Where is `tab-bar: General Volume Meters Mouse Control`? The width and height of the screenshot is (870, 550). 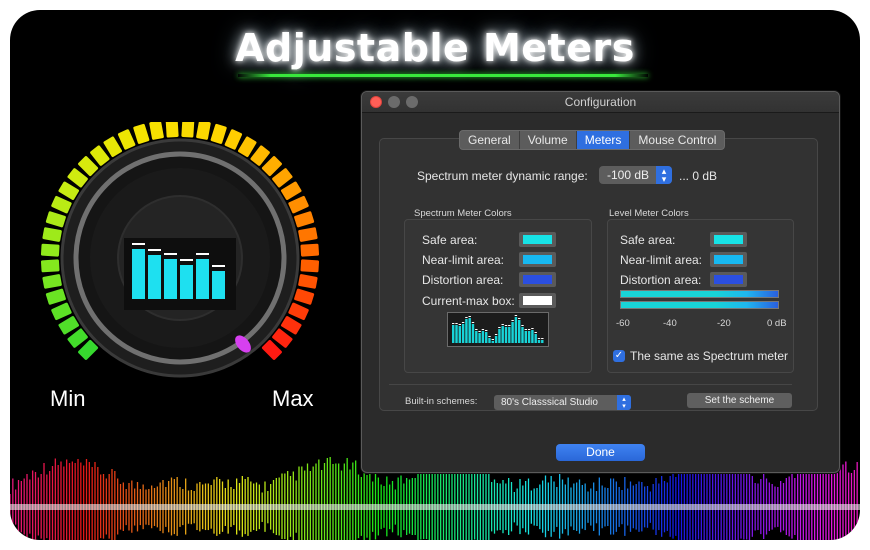
tab-bar: General Volume Meters Mouse Control is located at coordinates (592, 140).